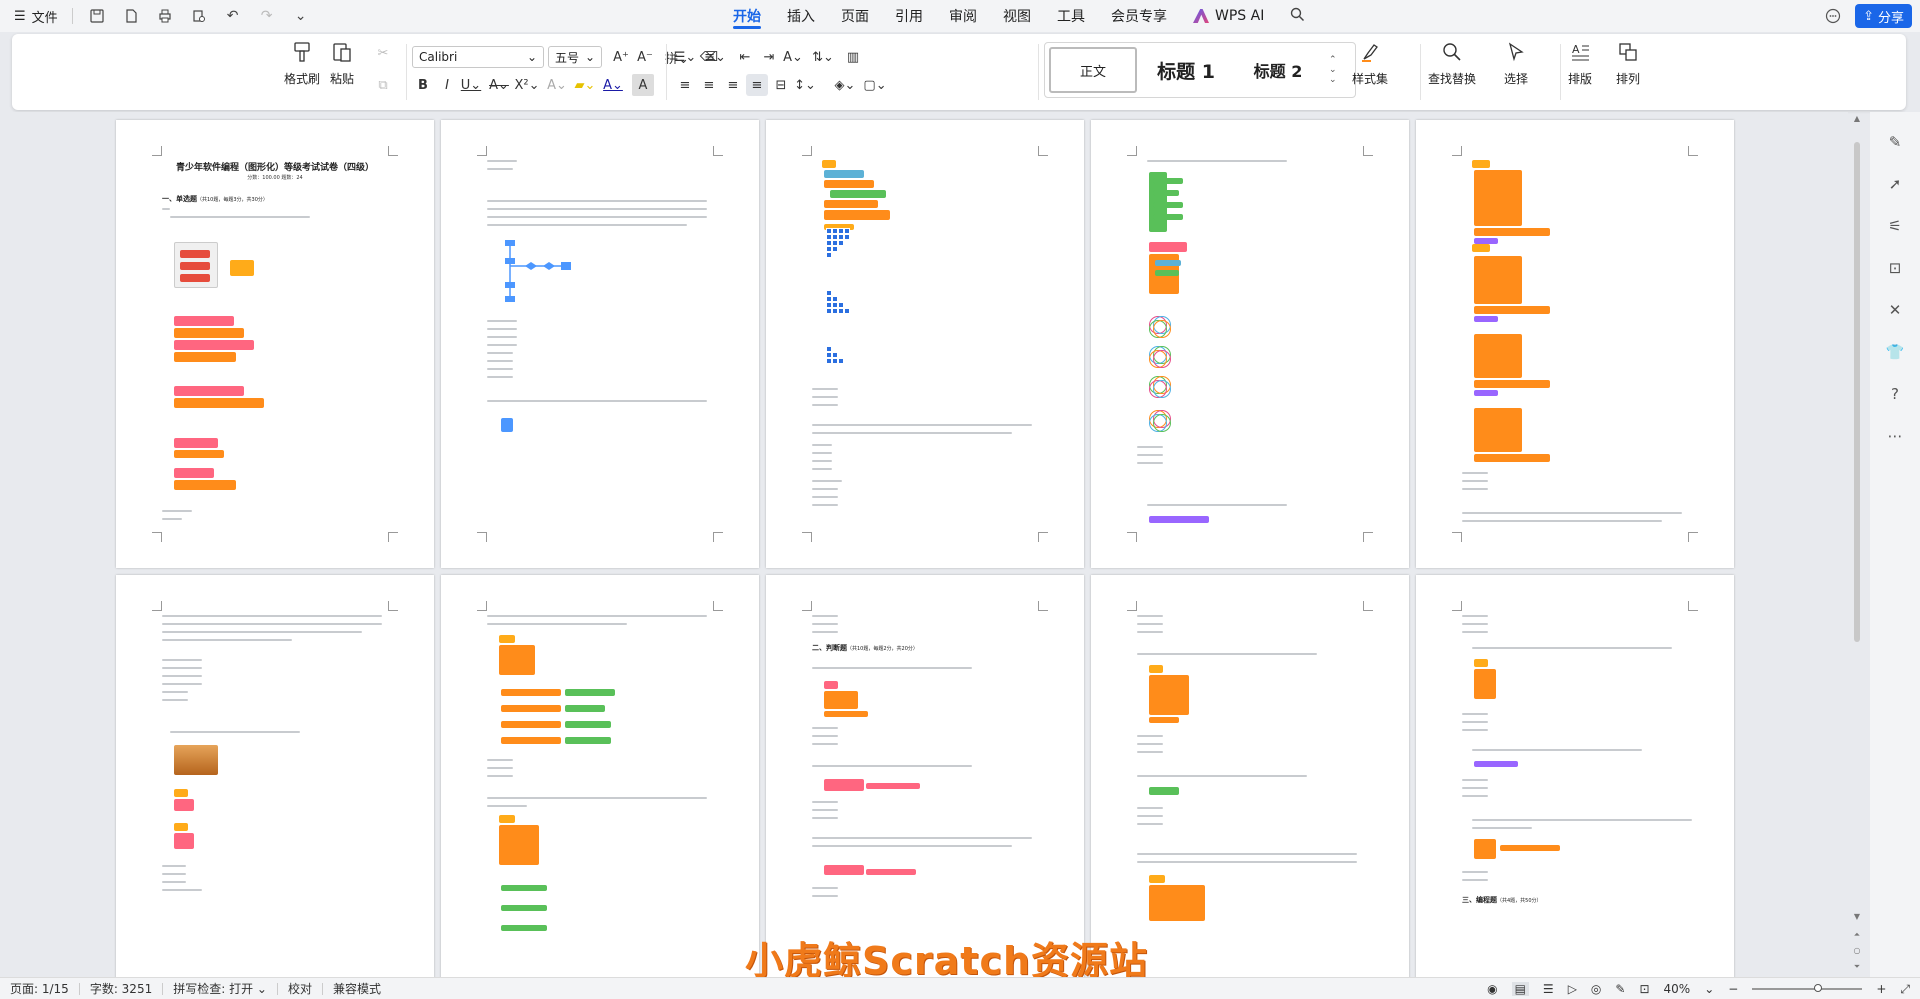  Describe the element at coordinates (1857, 916) in the screenshot. I see `scroll-down-icon: ▼` at that location.